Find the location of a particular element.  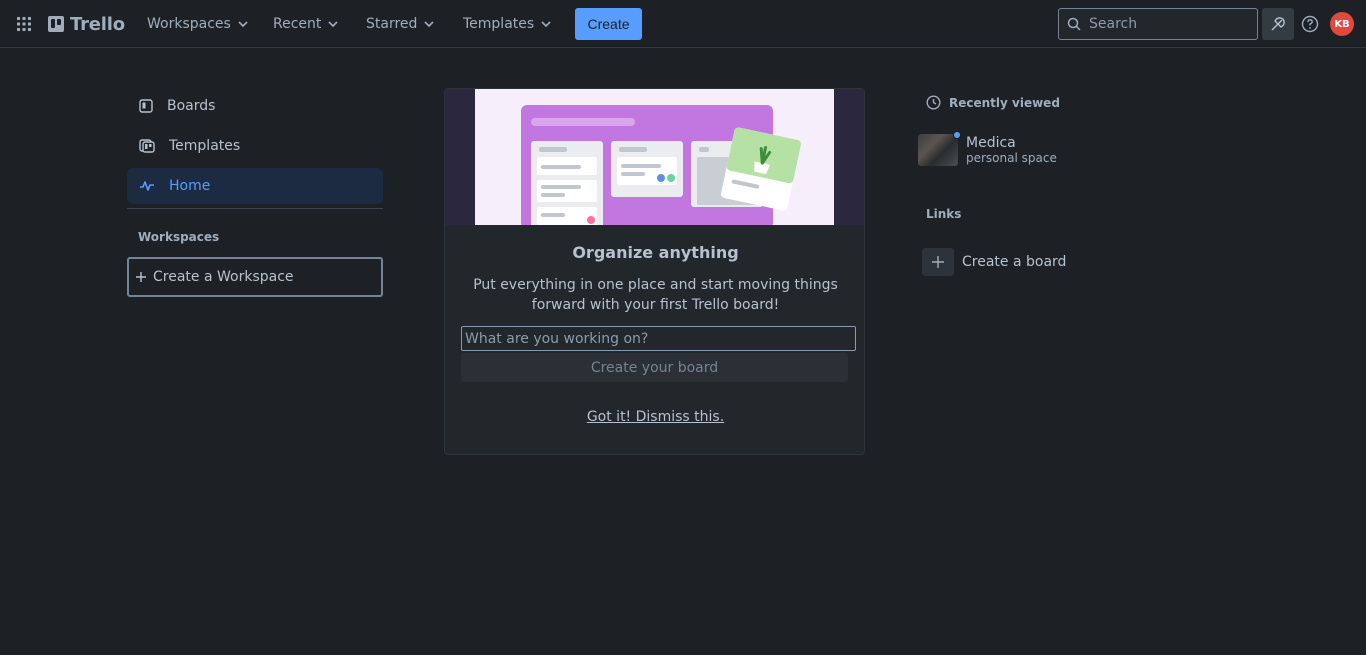

nav-workspaces-label: Workspaces is located at coordinates (189, 24).